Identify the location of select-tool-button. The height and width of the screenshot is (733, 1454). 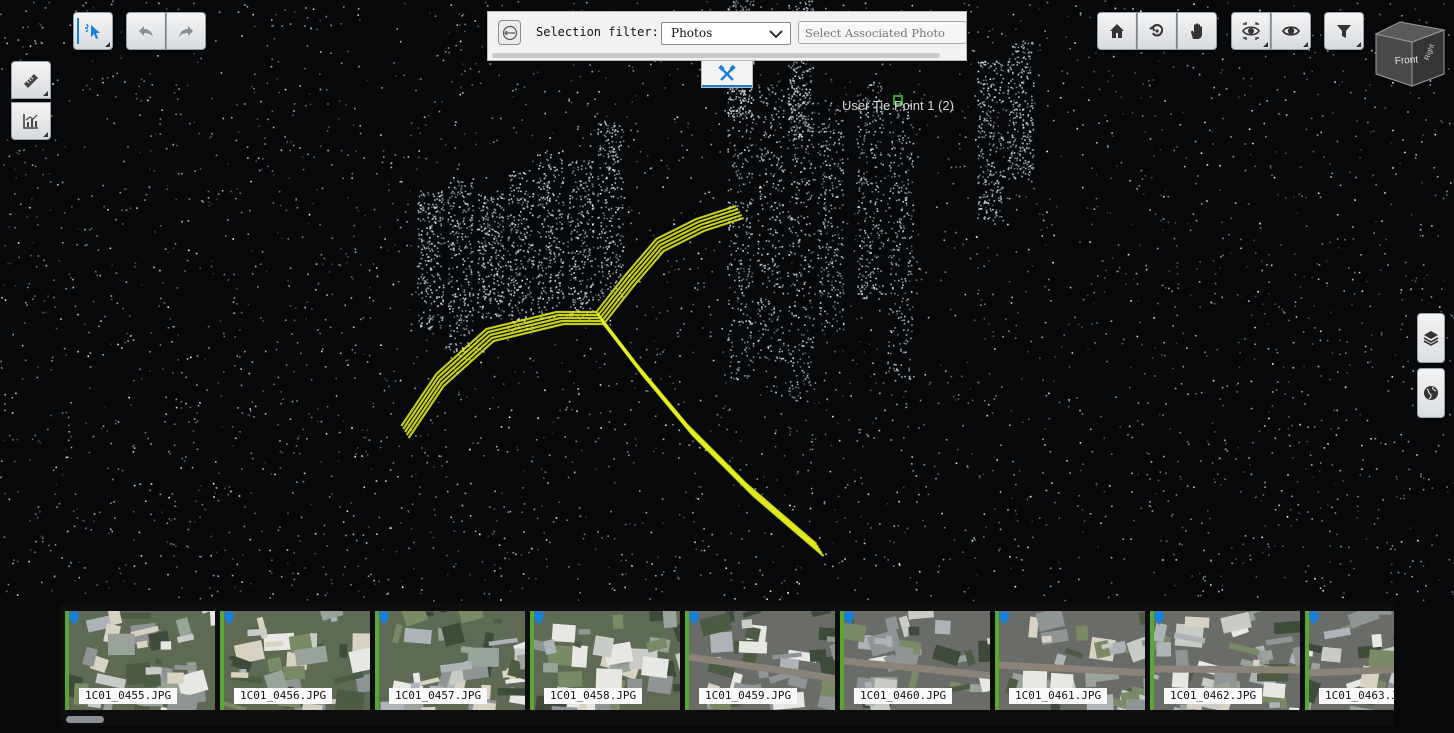
(93, 31).